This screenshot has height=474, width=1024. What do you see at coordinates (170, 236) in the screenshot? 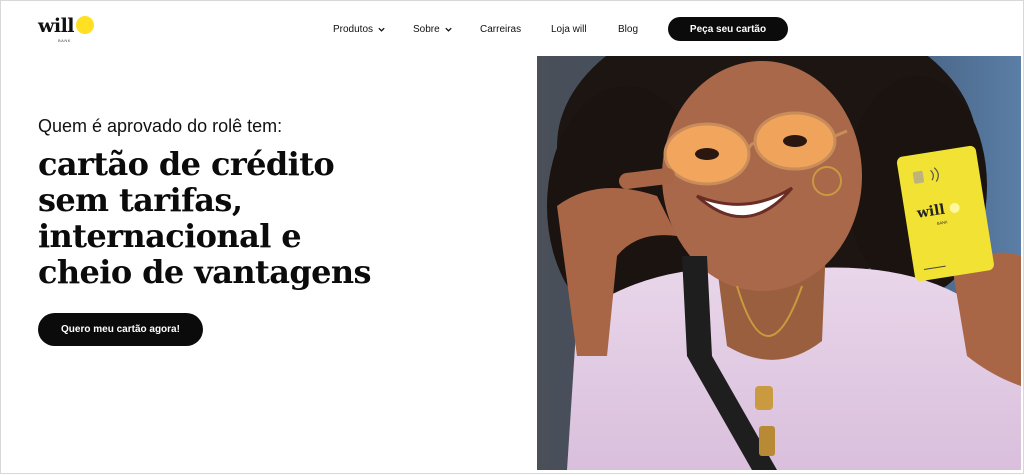
I see `hero-title-line: internacional e` at bounding box center [170, 236].